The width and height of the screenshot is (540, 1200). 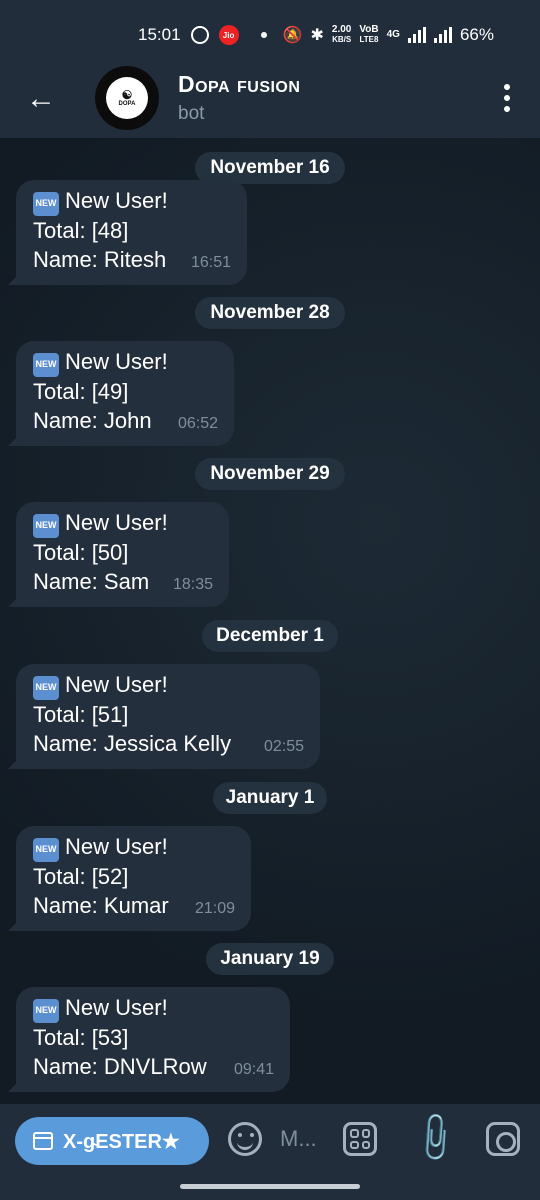 I want to click on network-speed: 2.00 KB/S, so click(x=341, y=35).